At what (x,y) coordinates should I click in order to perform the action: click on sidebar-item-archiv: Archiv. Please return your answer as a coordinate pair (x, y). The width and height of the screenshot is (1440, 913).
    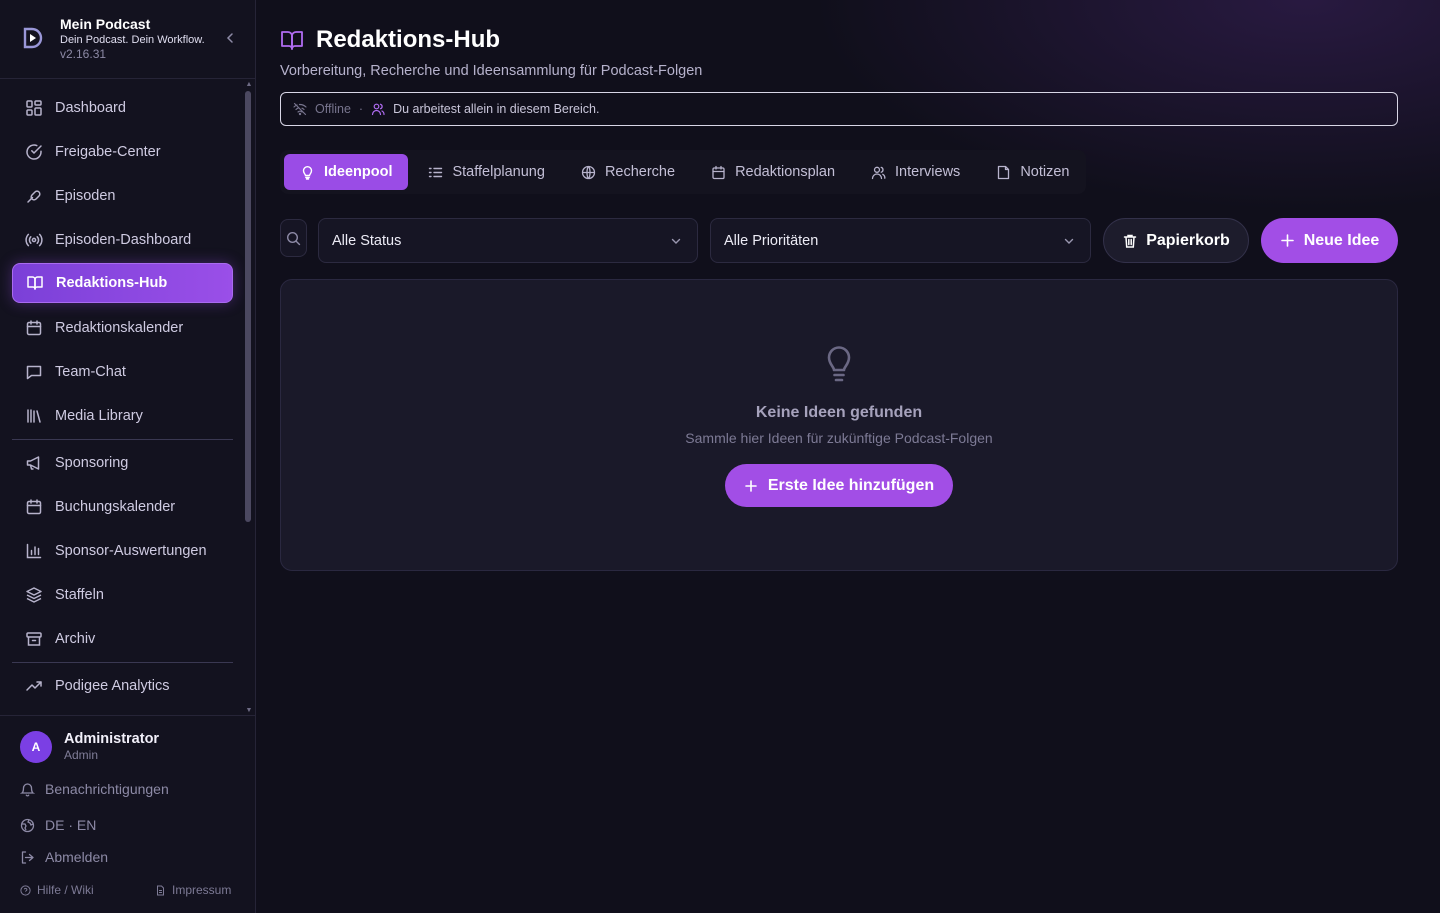
    Looking at the image, I should click on (122, 639).